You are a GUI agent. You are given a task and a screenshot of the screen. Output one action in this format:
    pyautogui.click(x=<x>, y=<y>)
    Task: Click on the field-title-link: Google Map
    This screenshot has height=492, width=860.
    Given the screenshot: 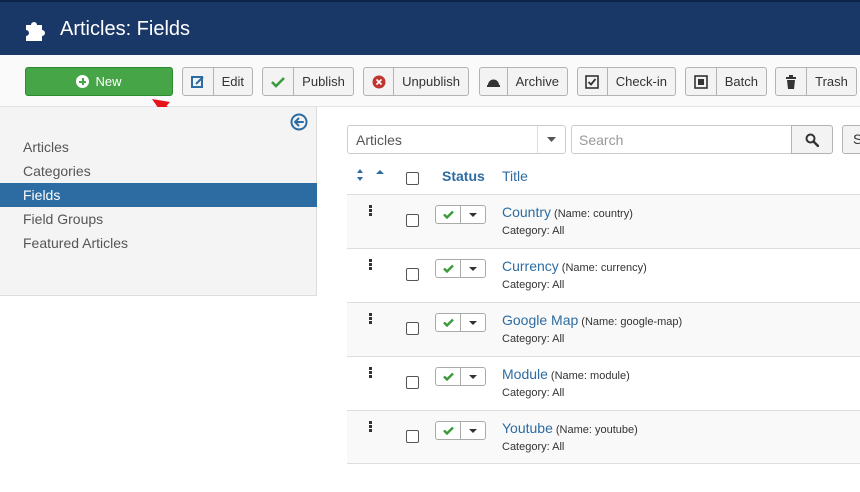 What is the action you would take?
    pyautogui.click(x=540, y=320)
    